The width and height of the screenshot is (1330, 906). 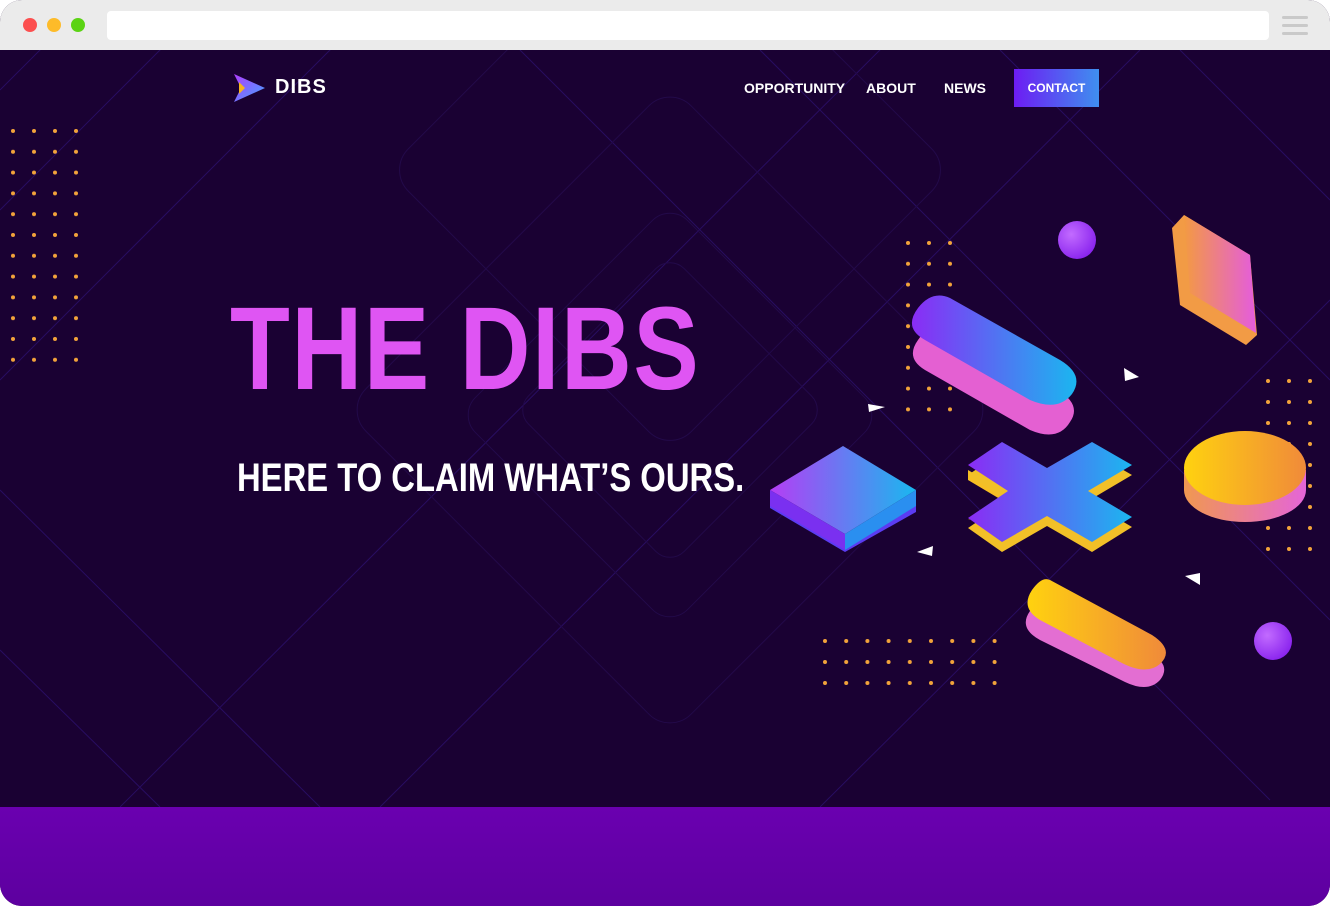 I want to click on nav-link-opportunity: OPPORTUNITY, so click(x=794, y=88).